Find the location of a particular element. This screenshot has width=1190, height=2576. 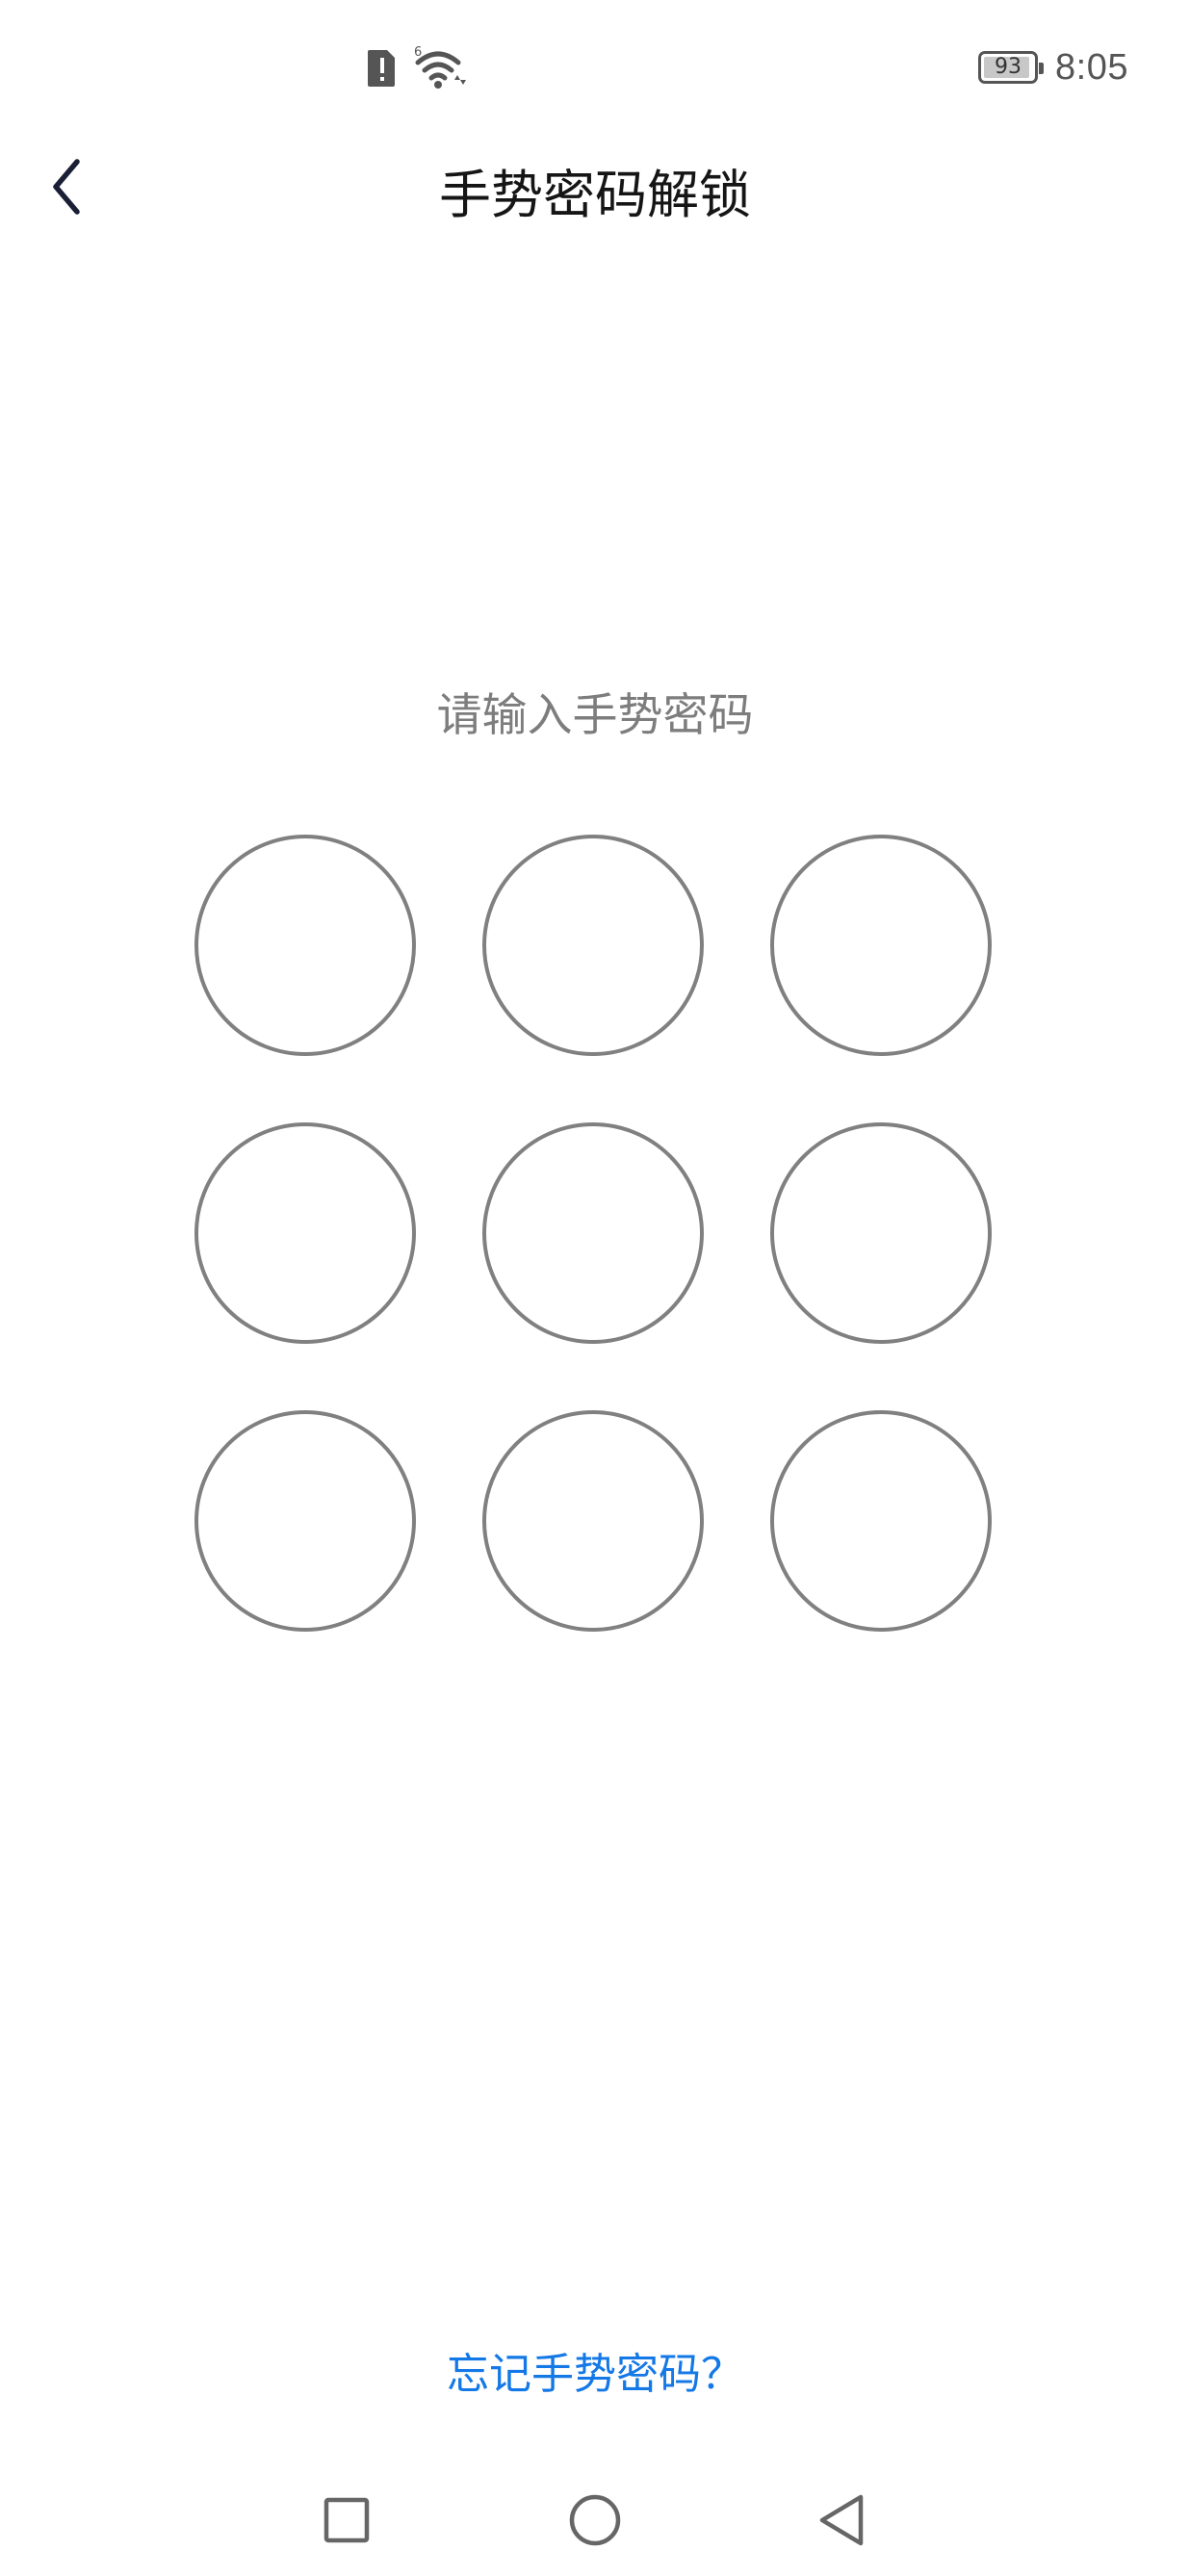

system-nav-bar is located at coordinates (595, 2520).